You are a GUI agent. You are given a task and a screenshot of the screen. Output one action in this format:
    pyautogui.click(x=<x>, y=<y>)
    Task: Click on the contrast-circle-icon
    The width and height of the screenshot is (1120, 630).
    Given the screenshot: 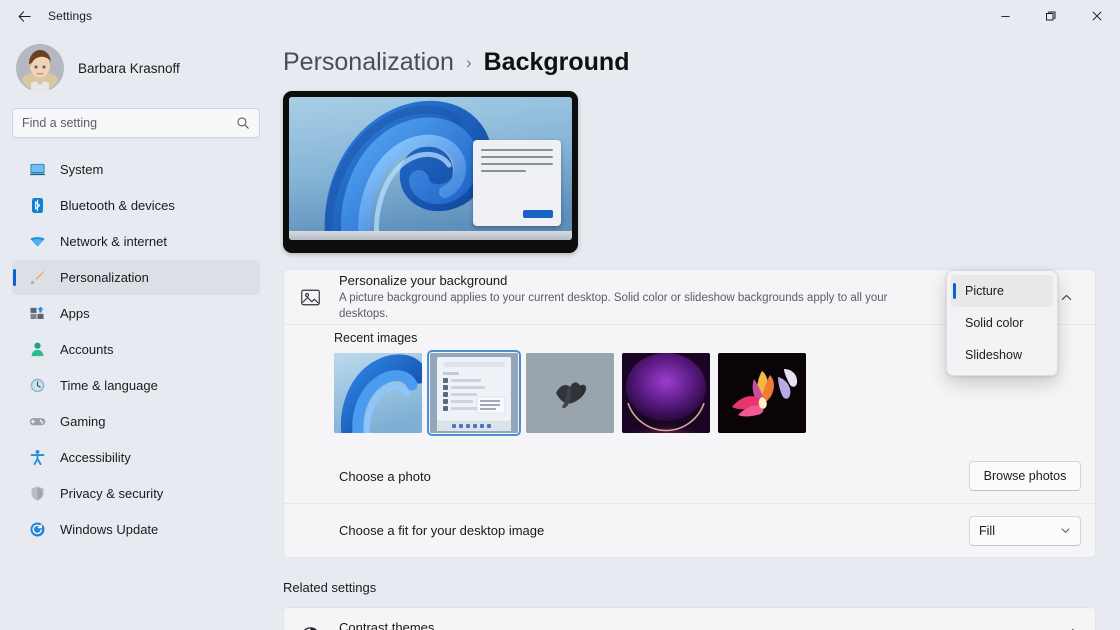 What is the action you would take?
    pyautogui.click(x=310, y=628)
    